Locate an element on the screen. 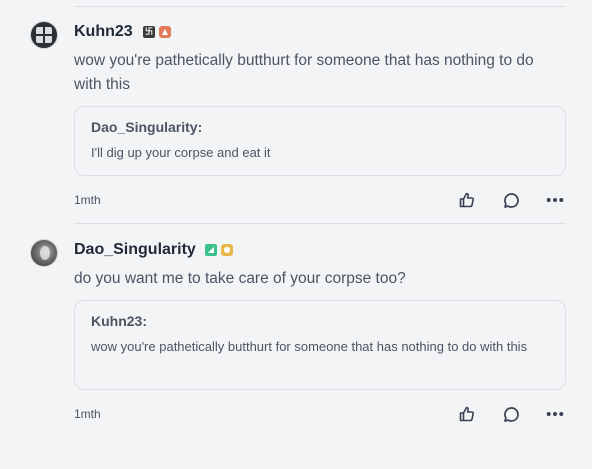  green-badge-icon: ◢ is located at coordinates (211, 250).